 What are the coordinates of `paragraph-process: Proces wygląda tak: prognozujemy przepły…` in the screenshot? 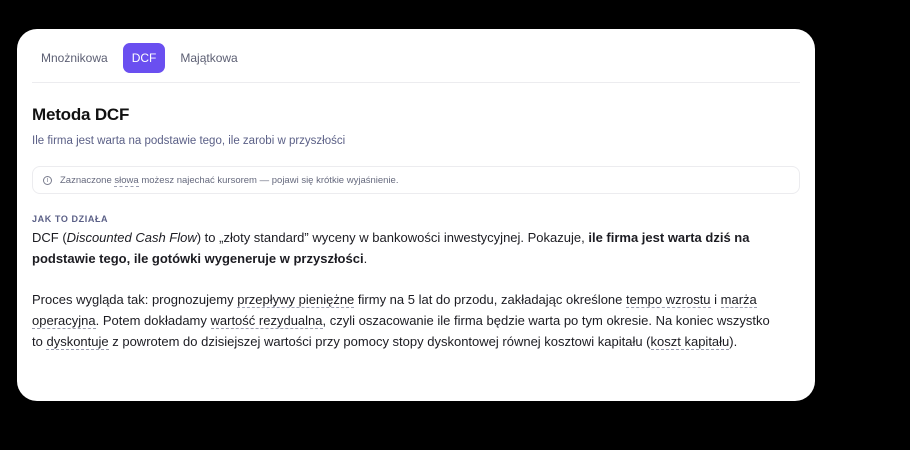 It's located at (401, 321).